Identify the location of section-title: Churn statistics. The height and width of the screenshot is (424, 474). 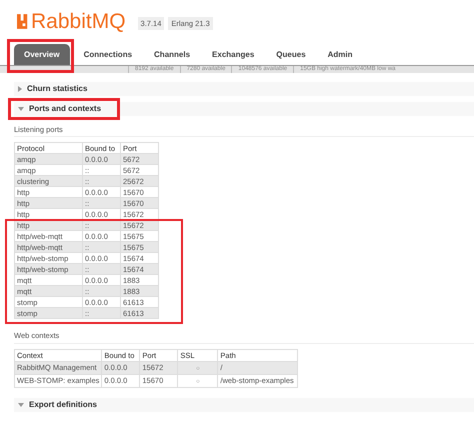
(57, 89).